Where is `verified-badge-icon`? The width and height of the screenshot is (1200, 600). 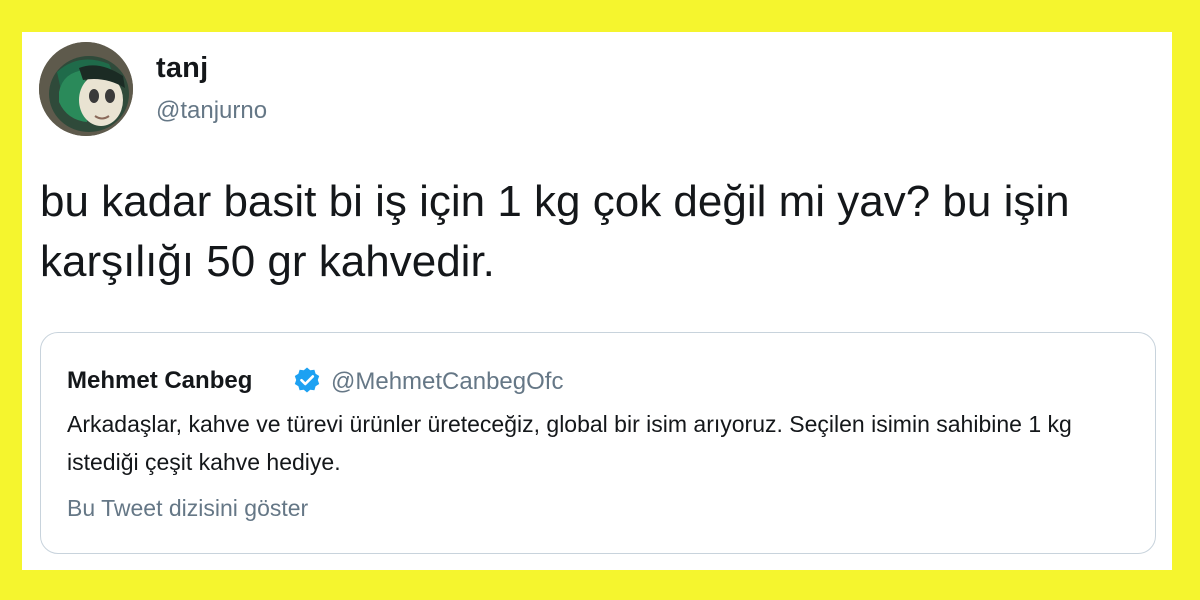 verified-badge-icon is located at coordinates (307, 380).